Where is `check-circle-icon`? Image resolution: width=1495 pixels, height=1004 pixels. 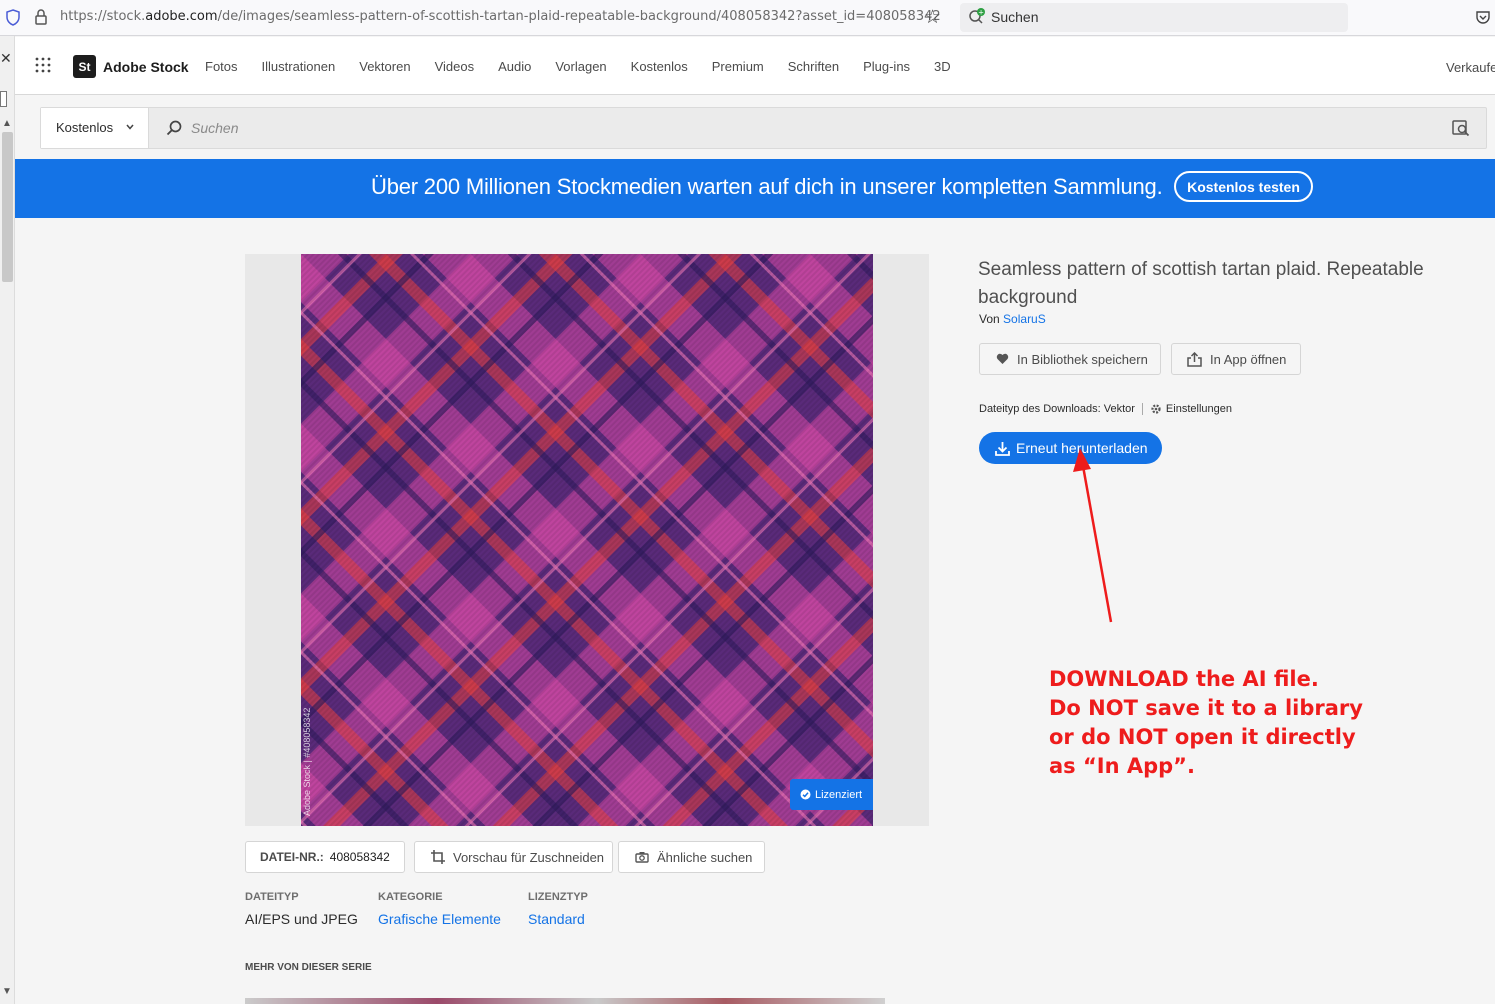 check-circle-icon is located at coordinates (805, 794).